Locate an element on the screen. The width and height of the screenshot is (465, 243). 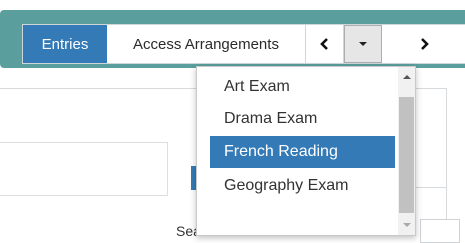
menu-item-geography-exam: Geography Exam is located at coordinates (302, 186).